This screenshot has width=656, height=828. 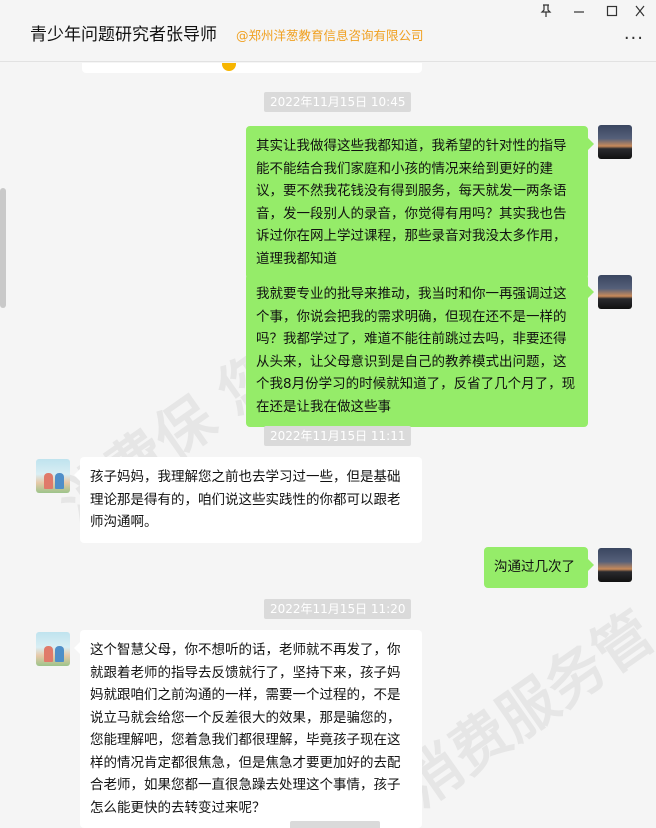 I want to click on scrollbar, so click(x=3, y=248).